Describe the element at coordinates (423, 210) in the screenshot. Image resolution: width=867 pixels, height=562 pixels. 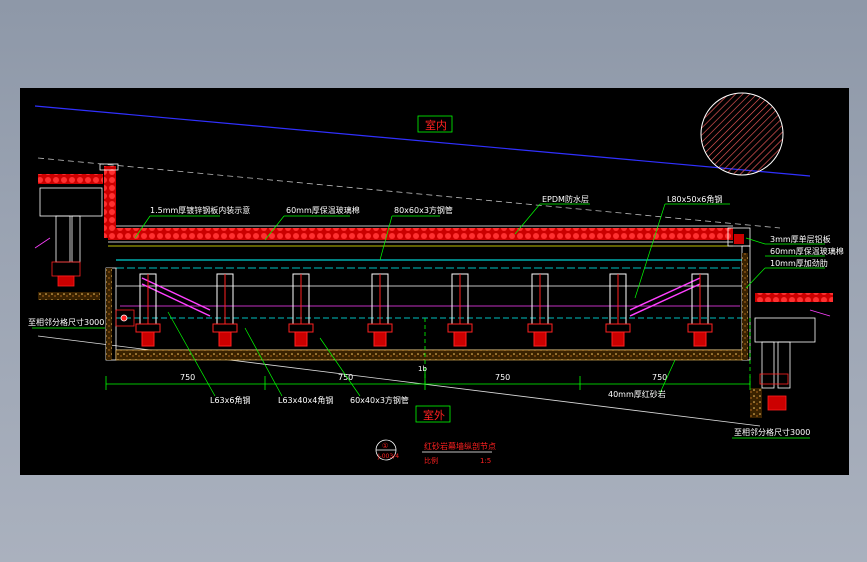
I see `note-square-tube-top: 80x60x3方钢管` at that location.